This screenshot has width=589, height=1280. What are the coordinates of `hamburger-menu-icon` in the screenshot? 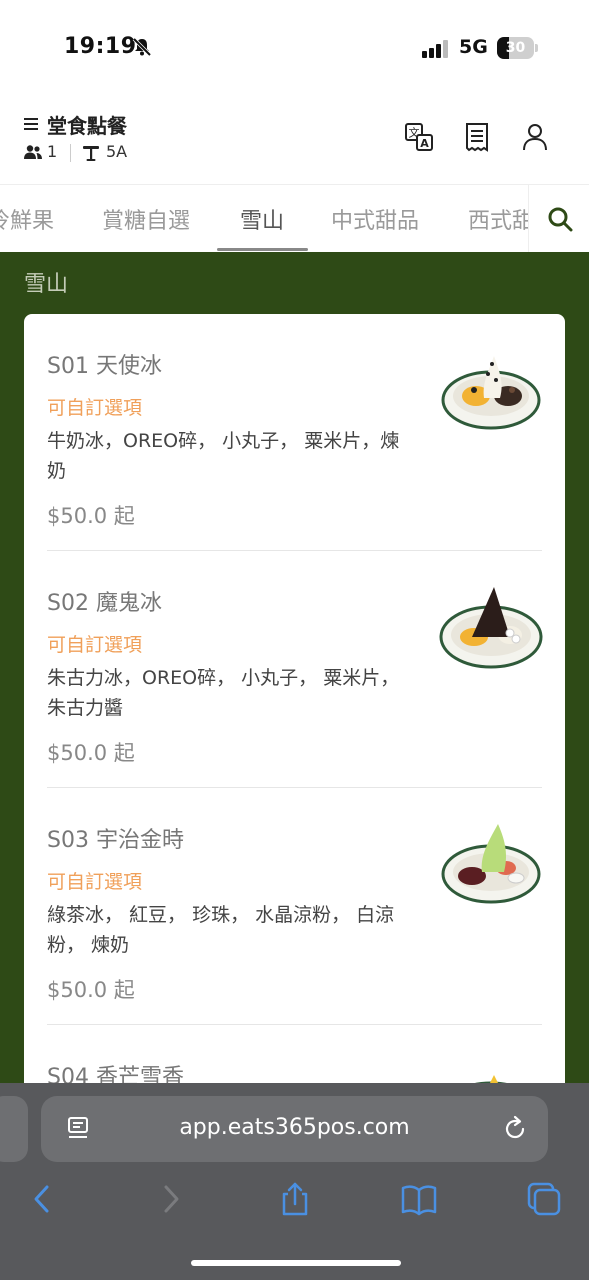 It's located at (32, 124).